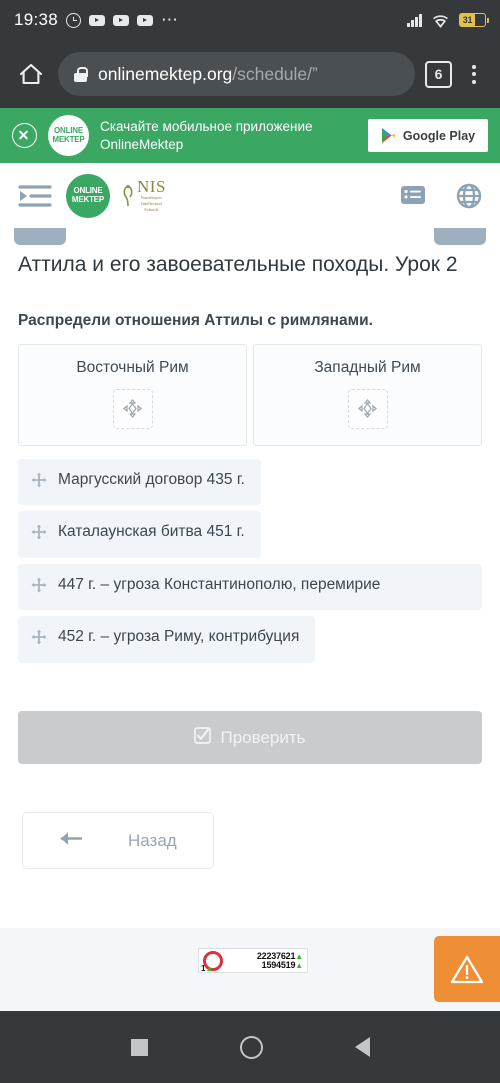 The height and width of the screenshot is (1083, 500). What do you see at coordinates (71, 841) in the screenshot?
I see `arrow-left-icon` at bounding box center [71, 841].